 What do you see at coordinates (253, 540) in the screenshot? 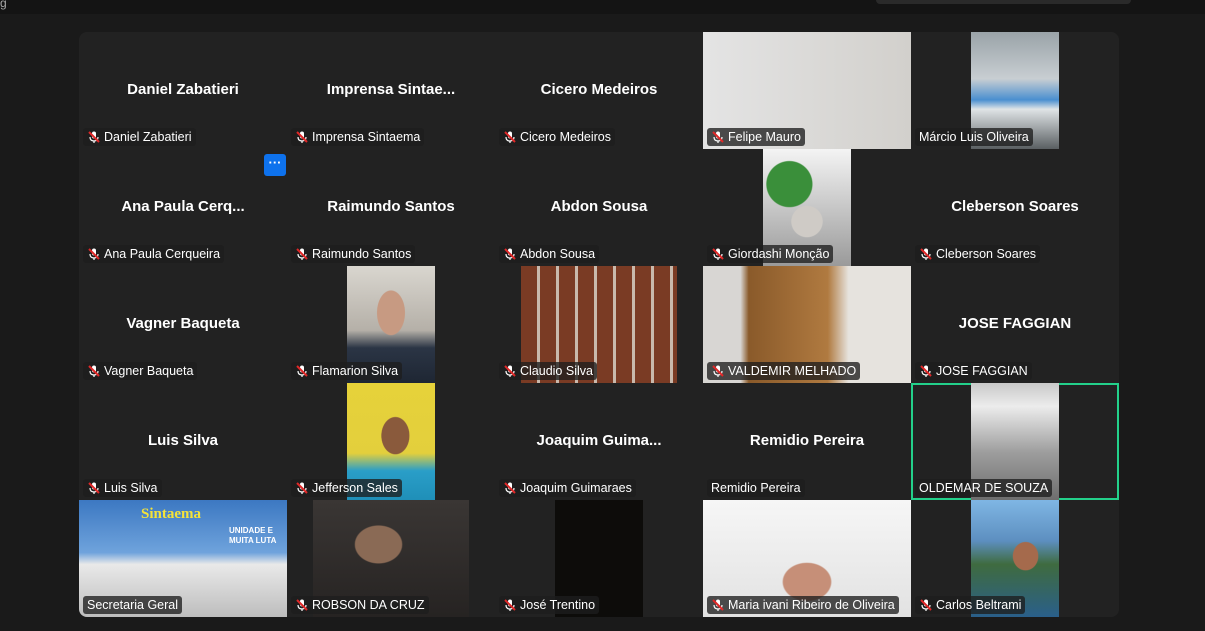
I see `banner-slogan-2: MUITA LUTA` at bounding box center [253, 540].